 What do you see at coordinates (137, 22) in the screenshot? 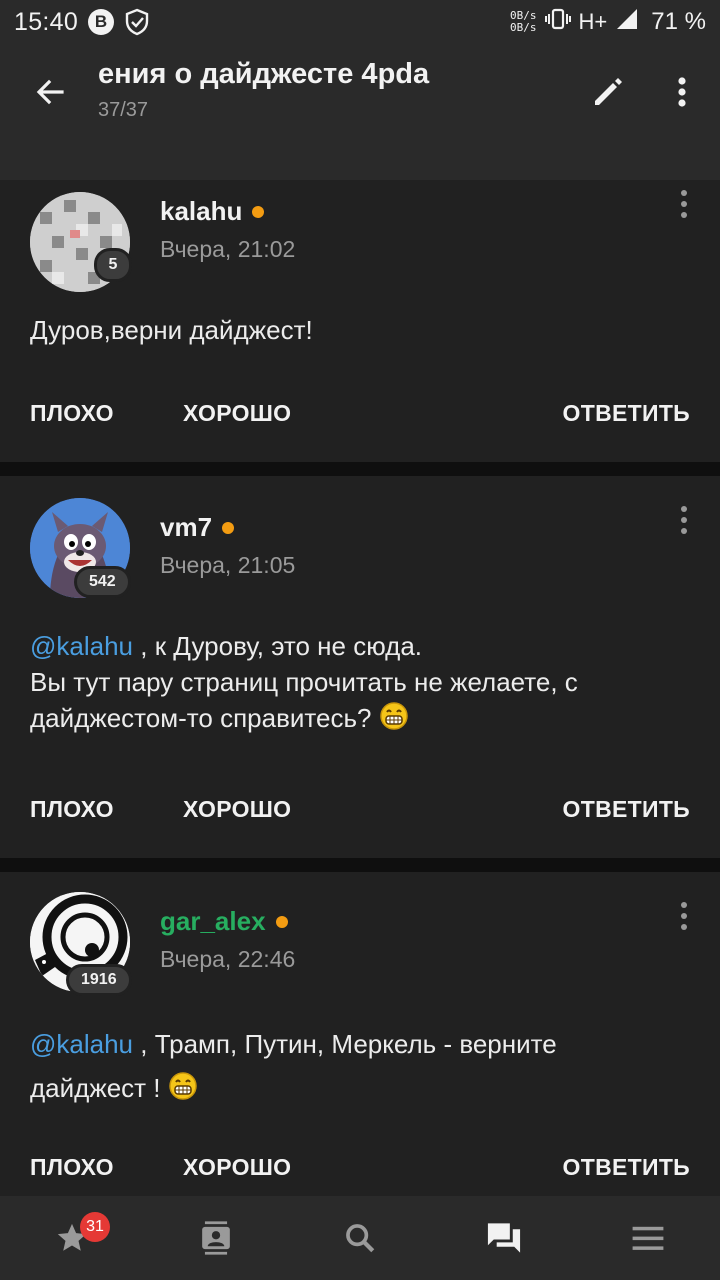
I see `shield-check-icon` at bounding box center [137, 22].